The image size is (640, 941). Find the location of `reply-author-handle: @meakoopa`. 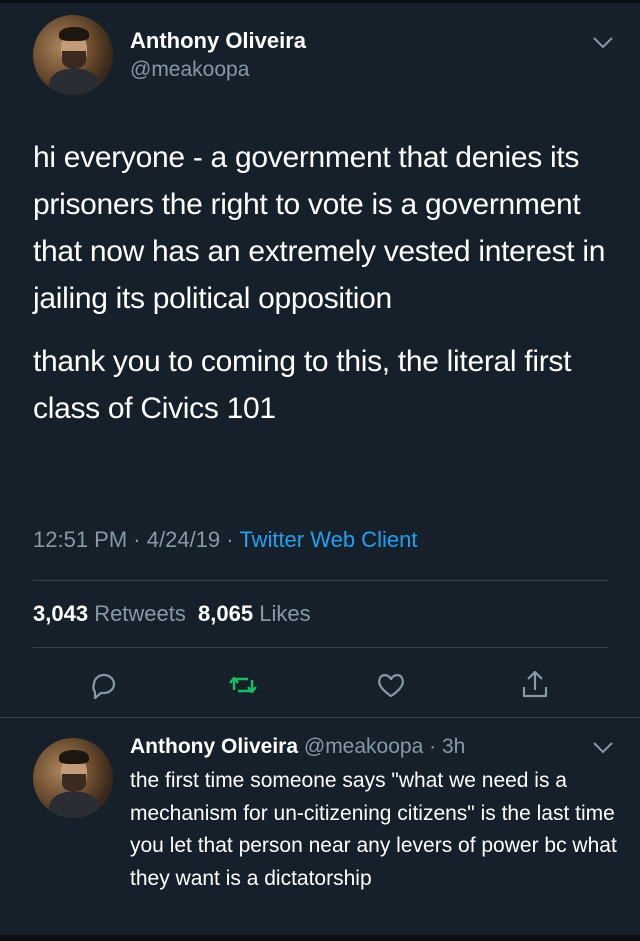

reply-author-handle: @meakoopa is located at coordinates (363, 746).